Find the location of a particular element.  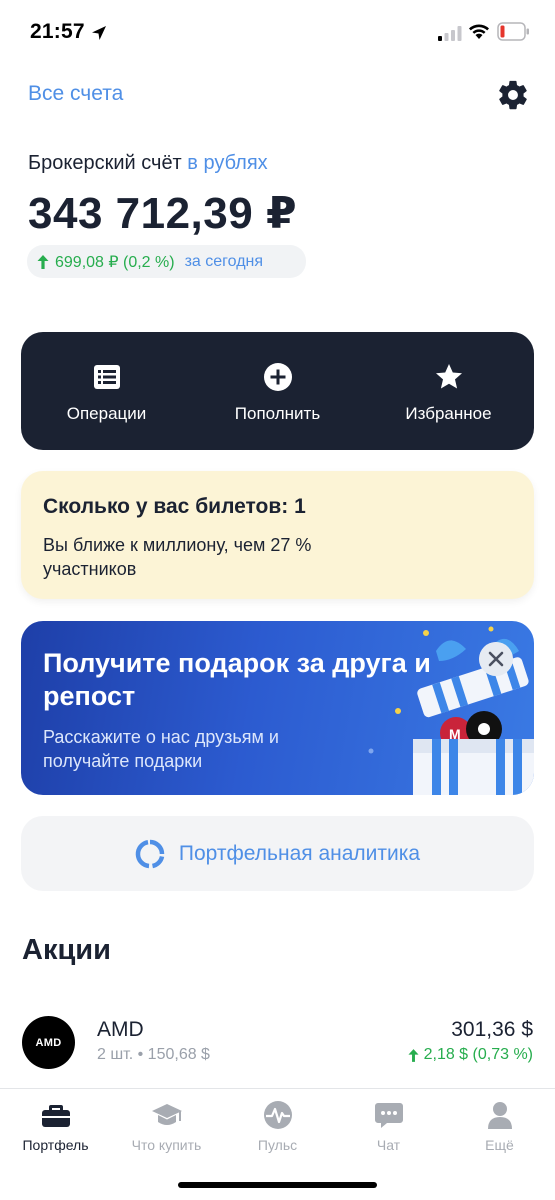

currency-link: в рублях is located at coordinates (227, 163).